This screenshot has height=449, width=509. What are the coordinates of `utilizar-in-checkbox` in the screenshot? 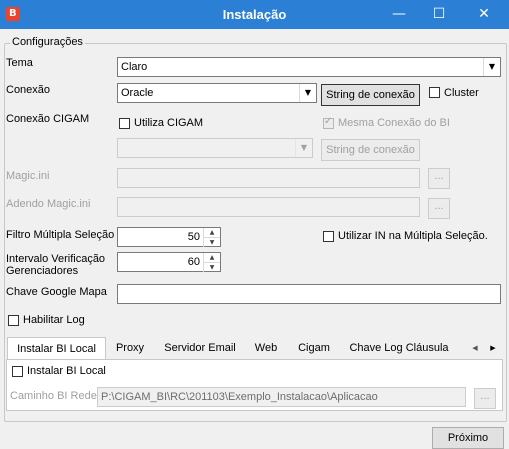 It's located at (328, 236).